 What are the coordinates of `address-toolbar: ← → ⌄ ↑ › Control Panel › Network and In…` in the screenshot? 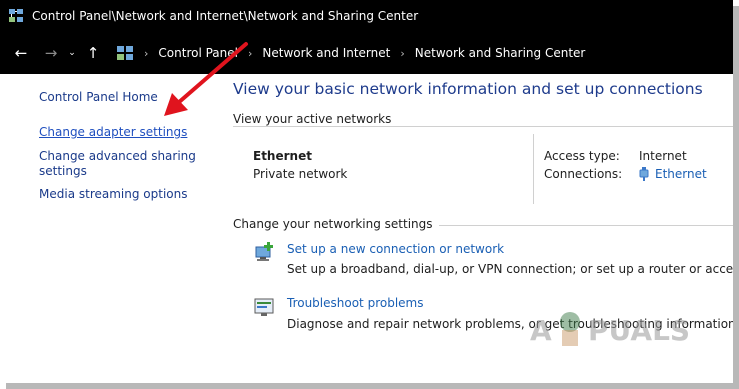 It's located at (366, 53).